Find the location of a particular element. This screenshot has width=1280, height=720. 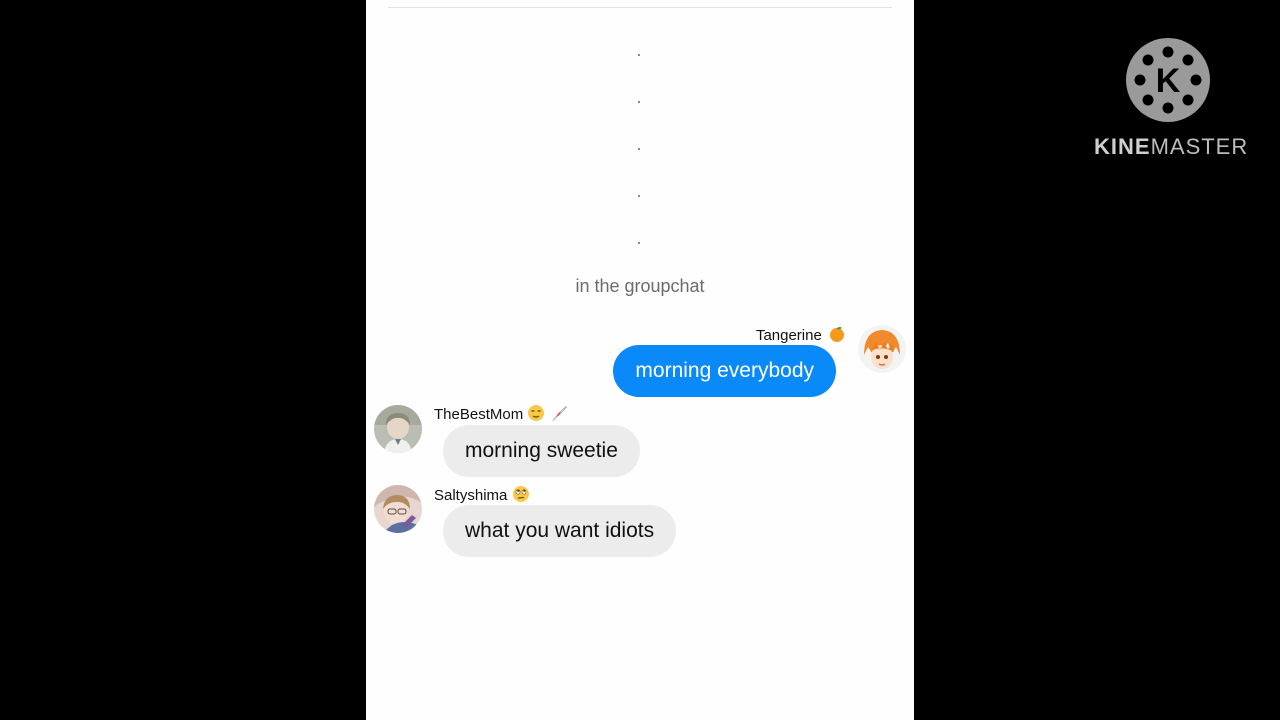

kinemaster-logo-letter: K is located at coordinates (1168, 81).